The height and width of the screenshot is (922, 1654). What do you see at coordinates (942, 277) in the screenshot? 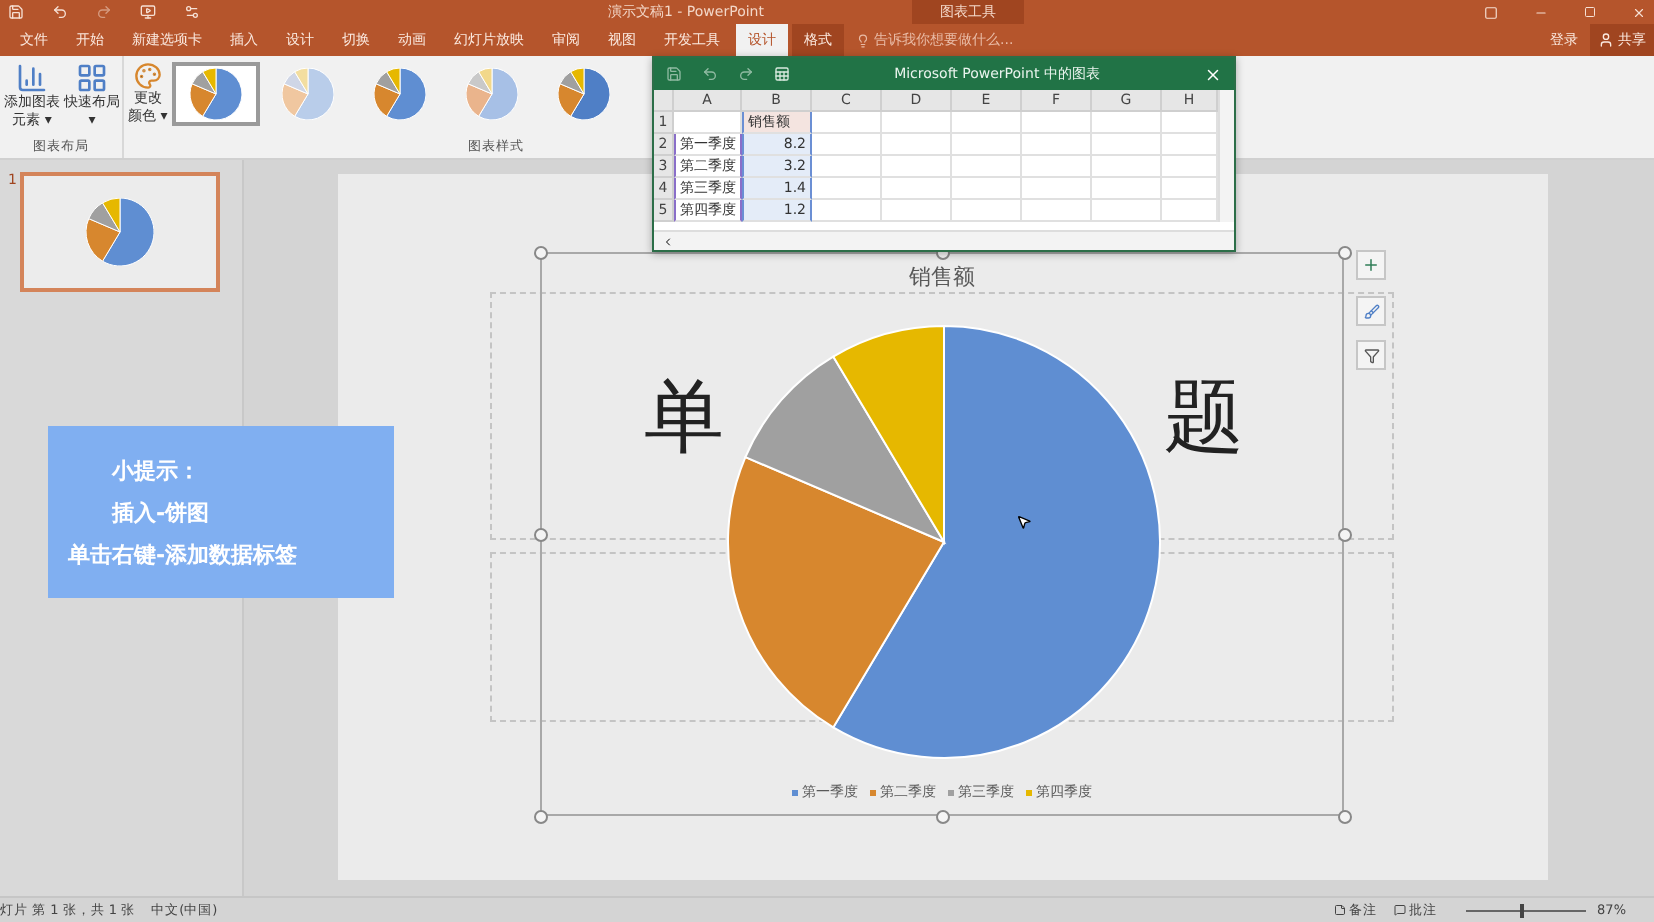
I see `chart-title: 销售额` at bounding box center [942, 277].